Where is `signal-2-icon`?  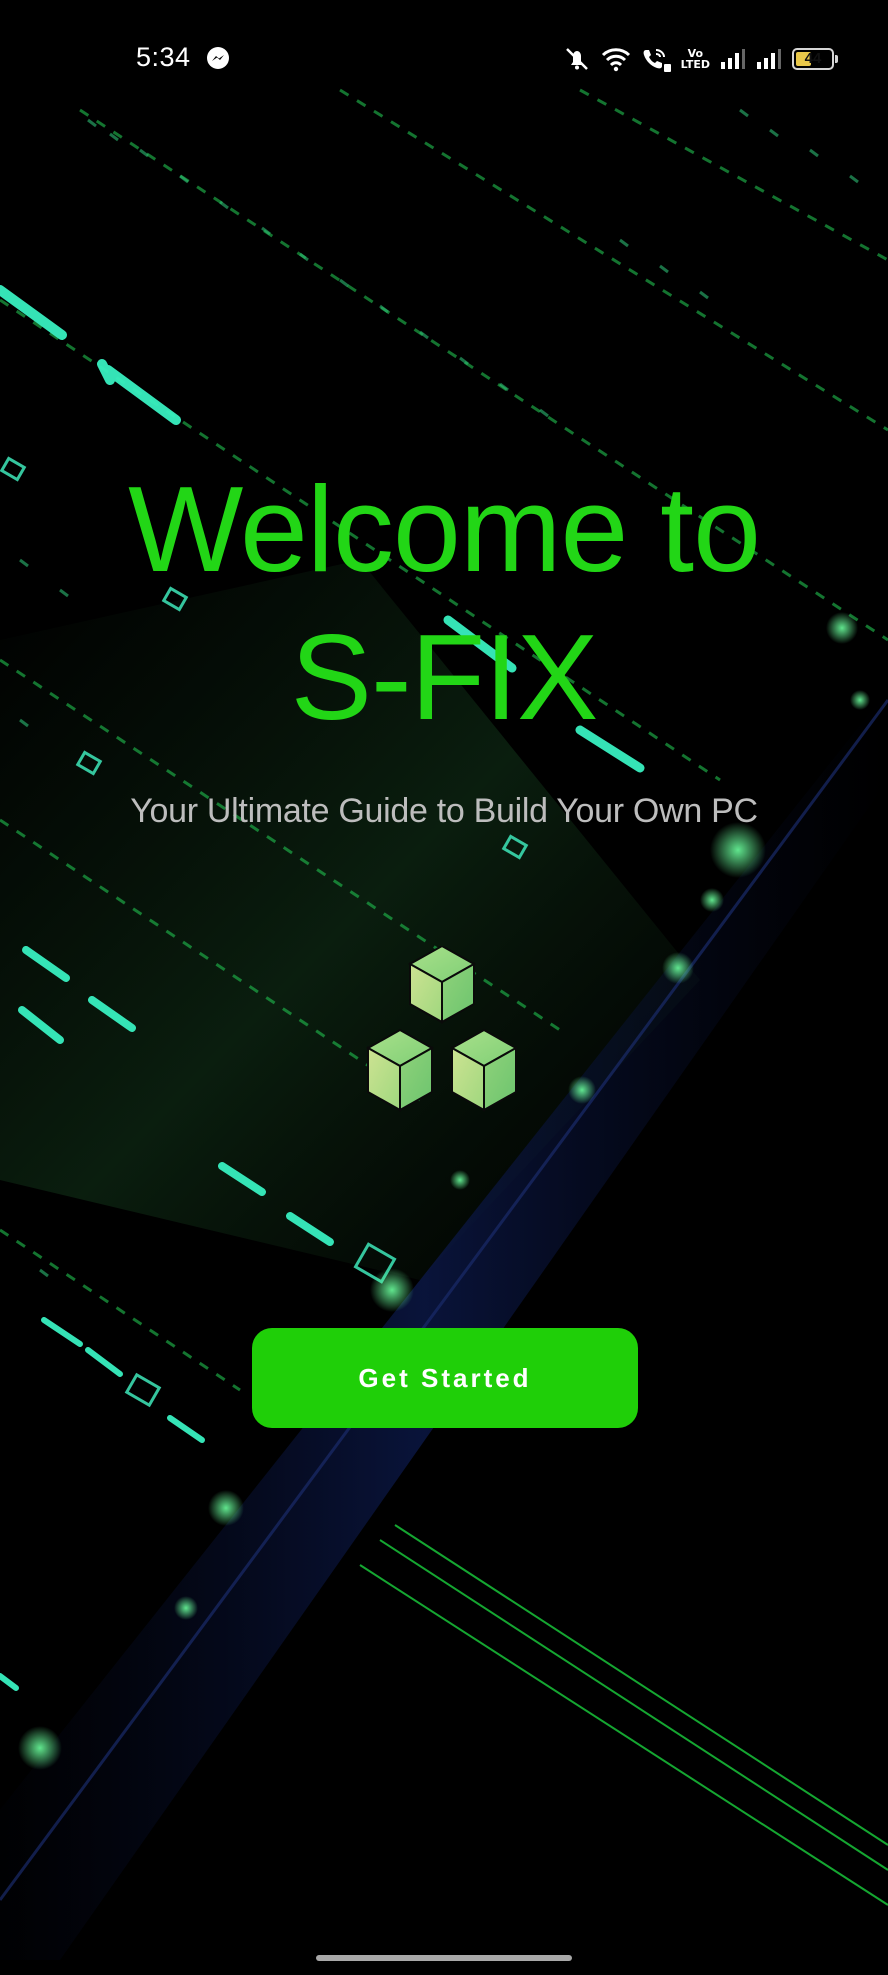 signal-2-icon is located at coordinates (769, 59).